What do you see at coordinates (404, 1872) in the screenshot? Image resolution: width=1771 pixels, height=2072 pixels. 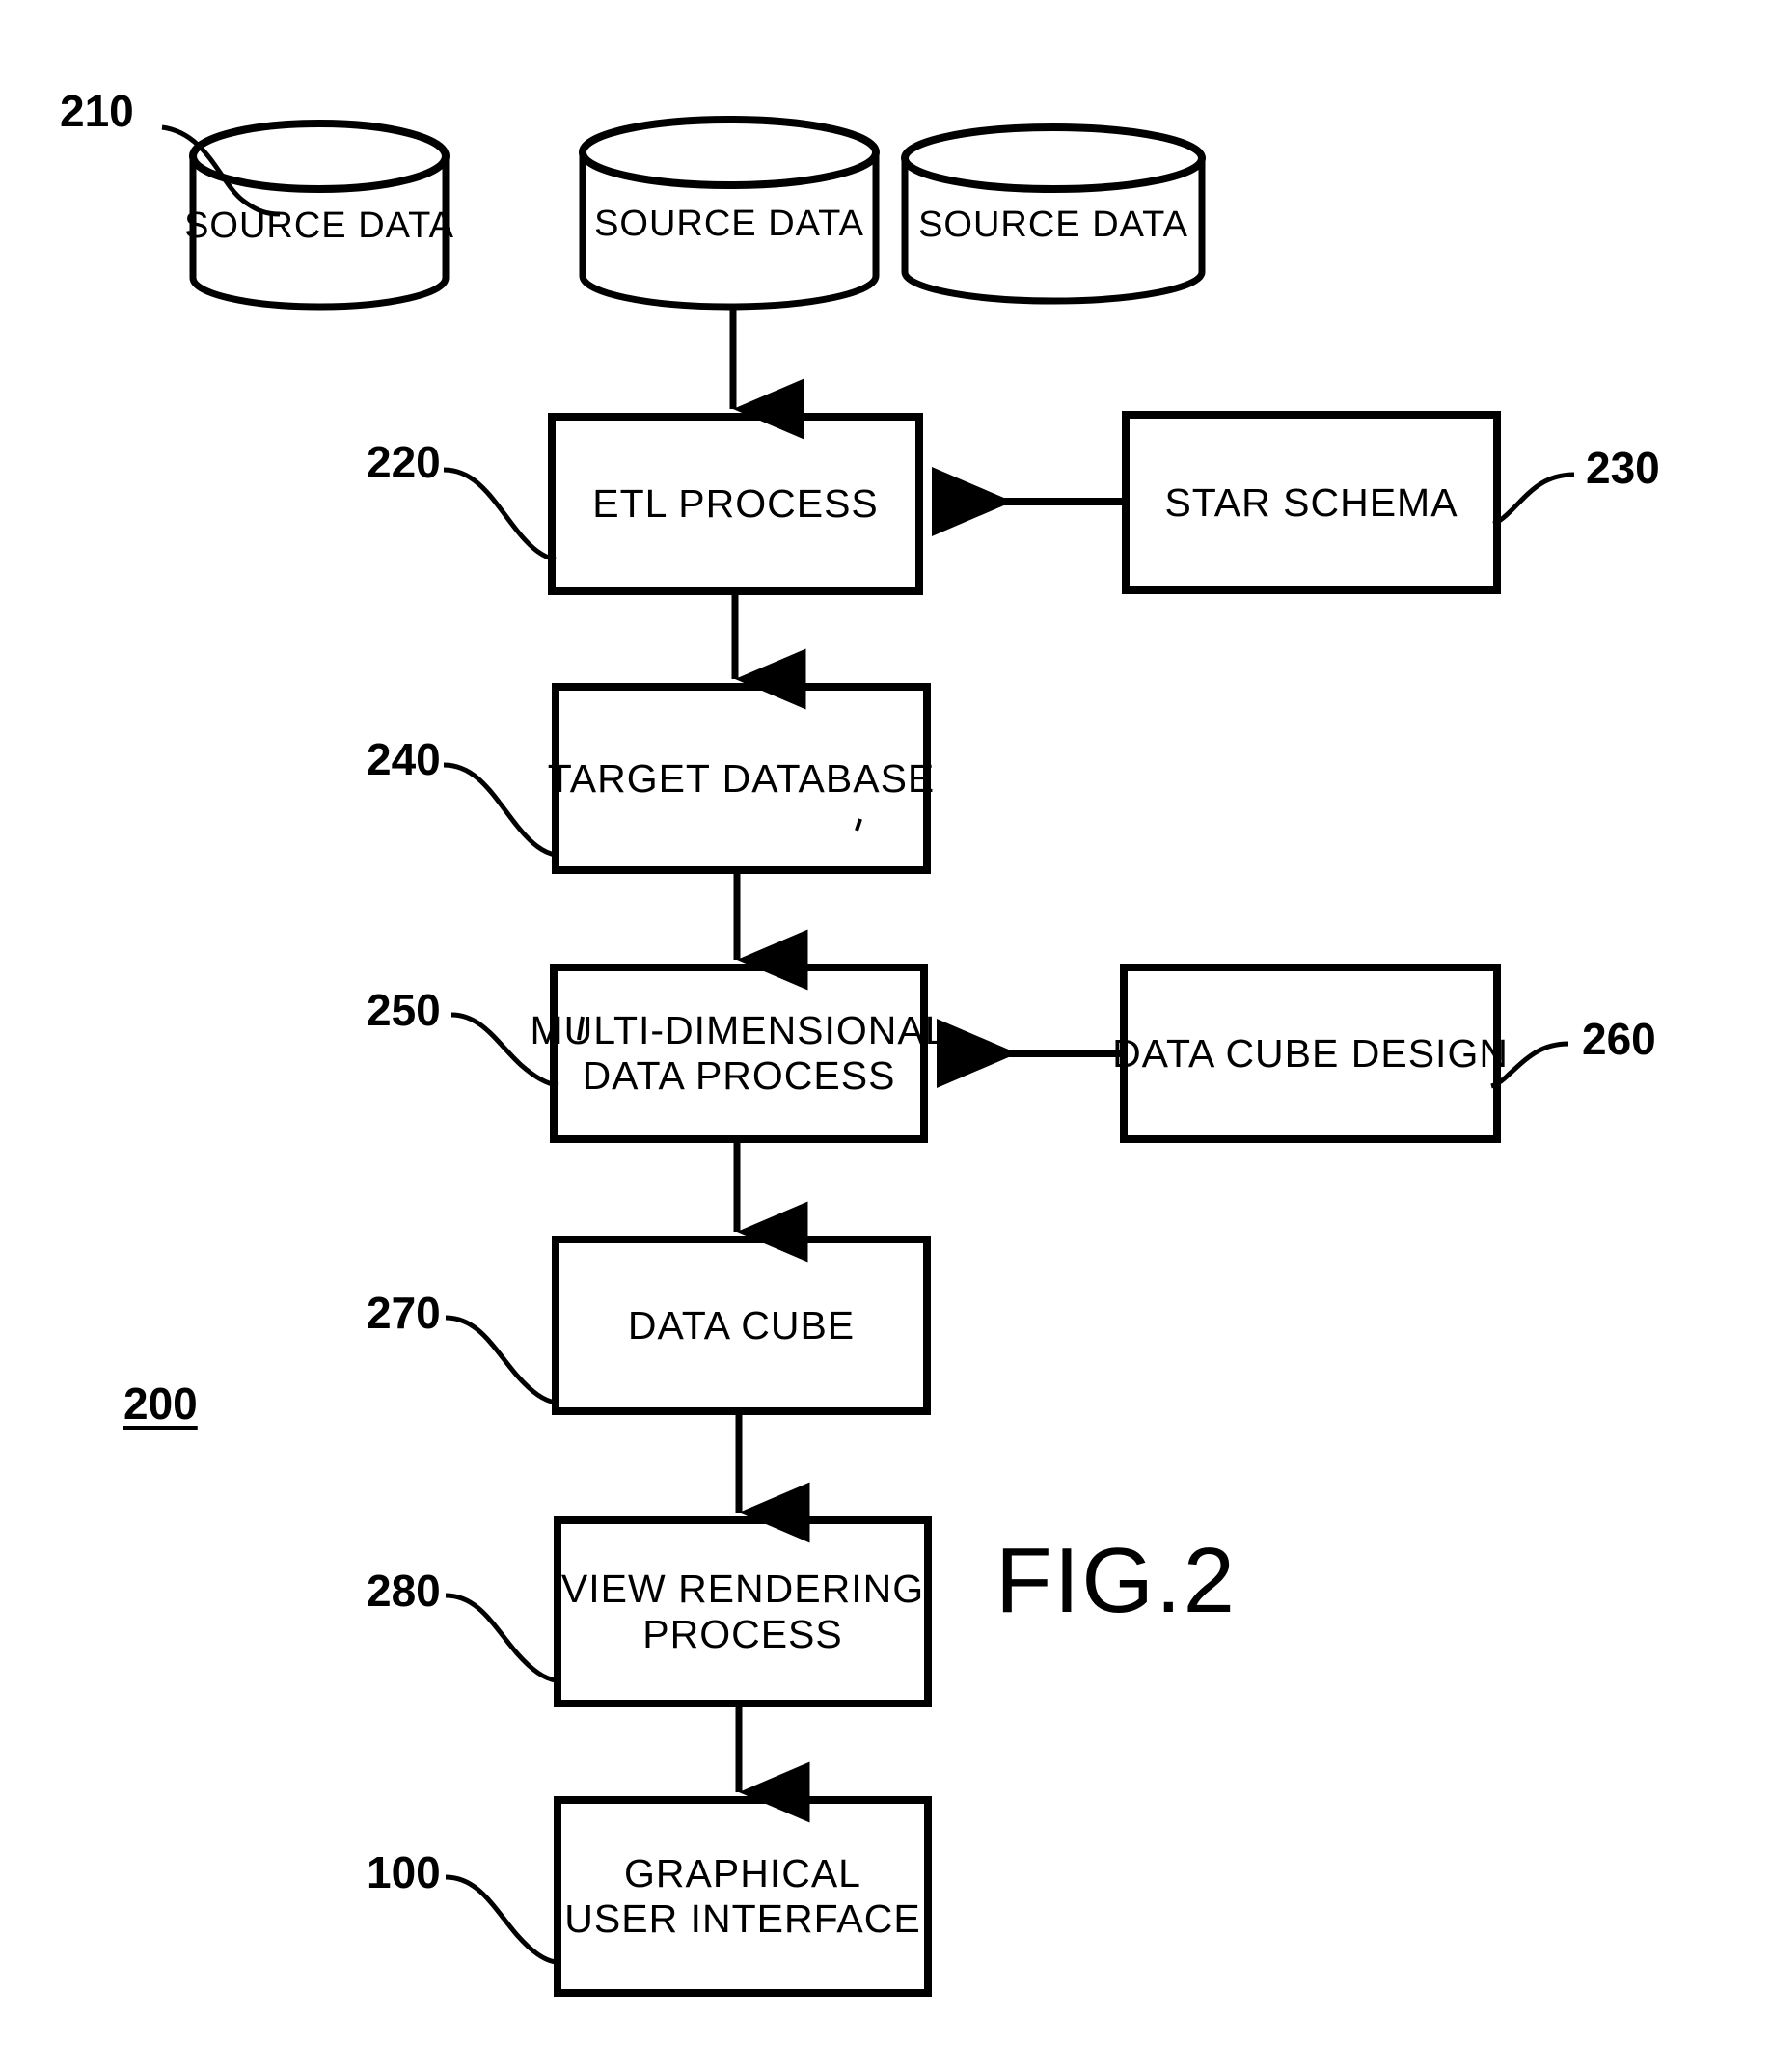 I see `reference-numeral-100: 100` at bounding box center [404, 1872].